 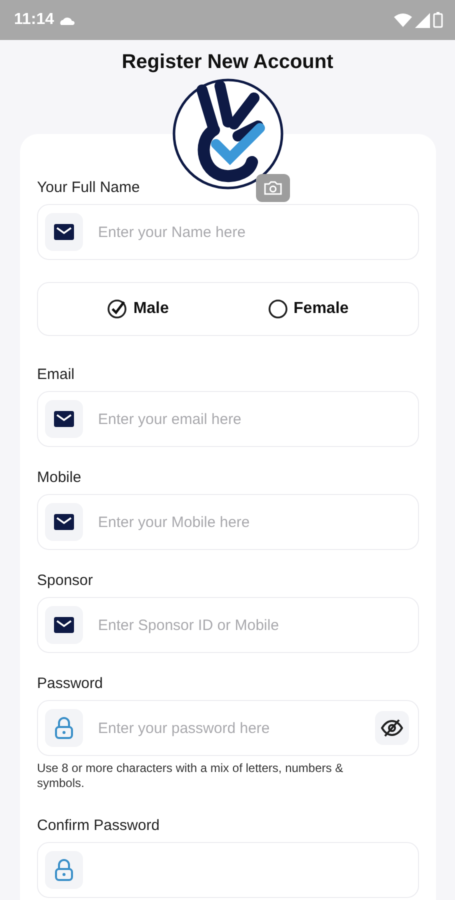 What do you see at coordinates (138, 309) in the screenshot?
I see `gender-option: Male` at bounding box center [138, 309].